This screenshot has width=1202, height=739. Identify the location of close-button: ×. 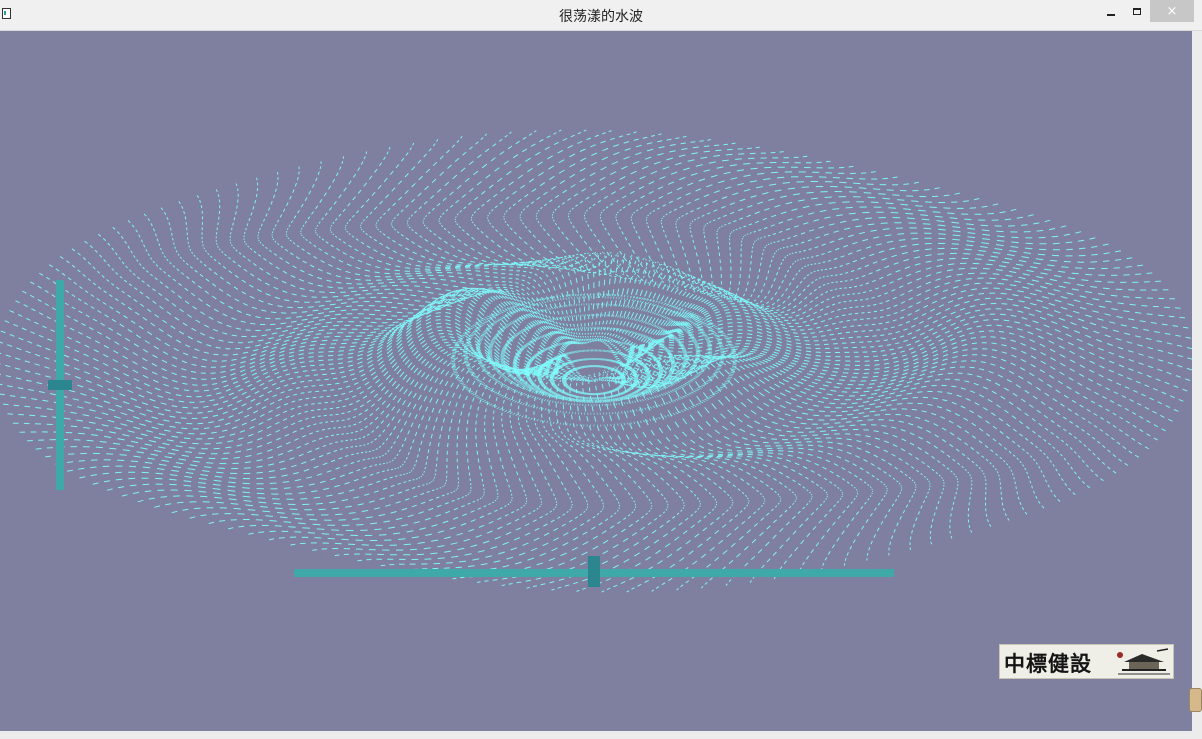
(1172, 11).